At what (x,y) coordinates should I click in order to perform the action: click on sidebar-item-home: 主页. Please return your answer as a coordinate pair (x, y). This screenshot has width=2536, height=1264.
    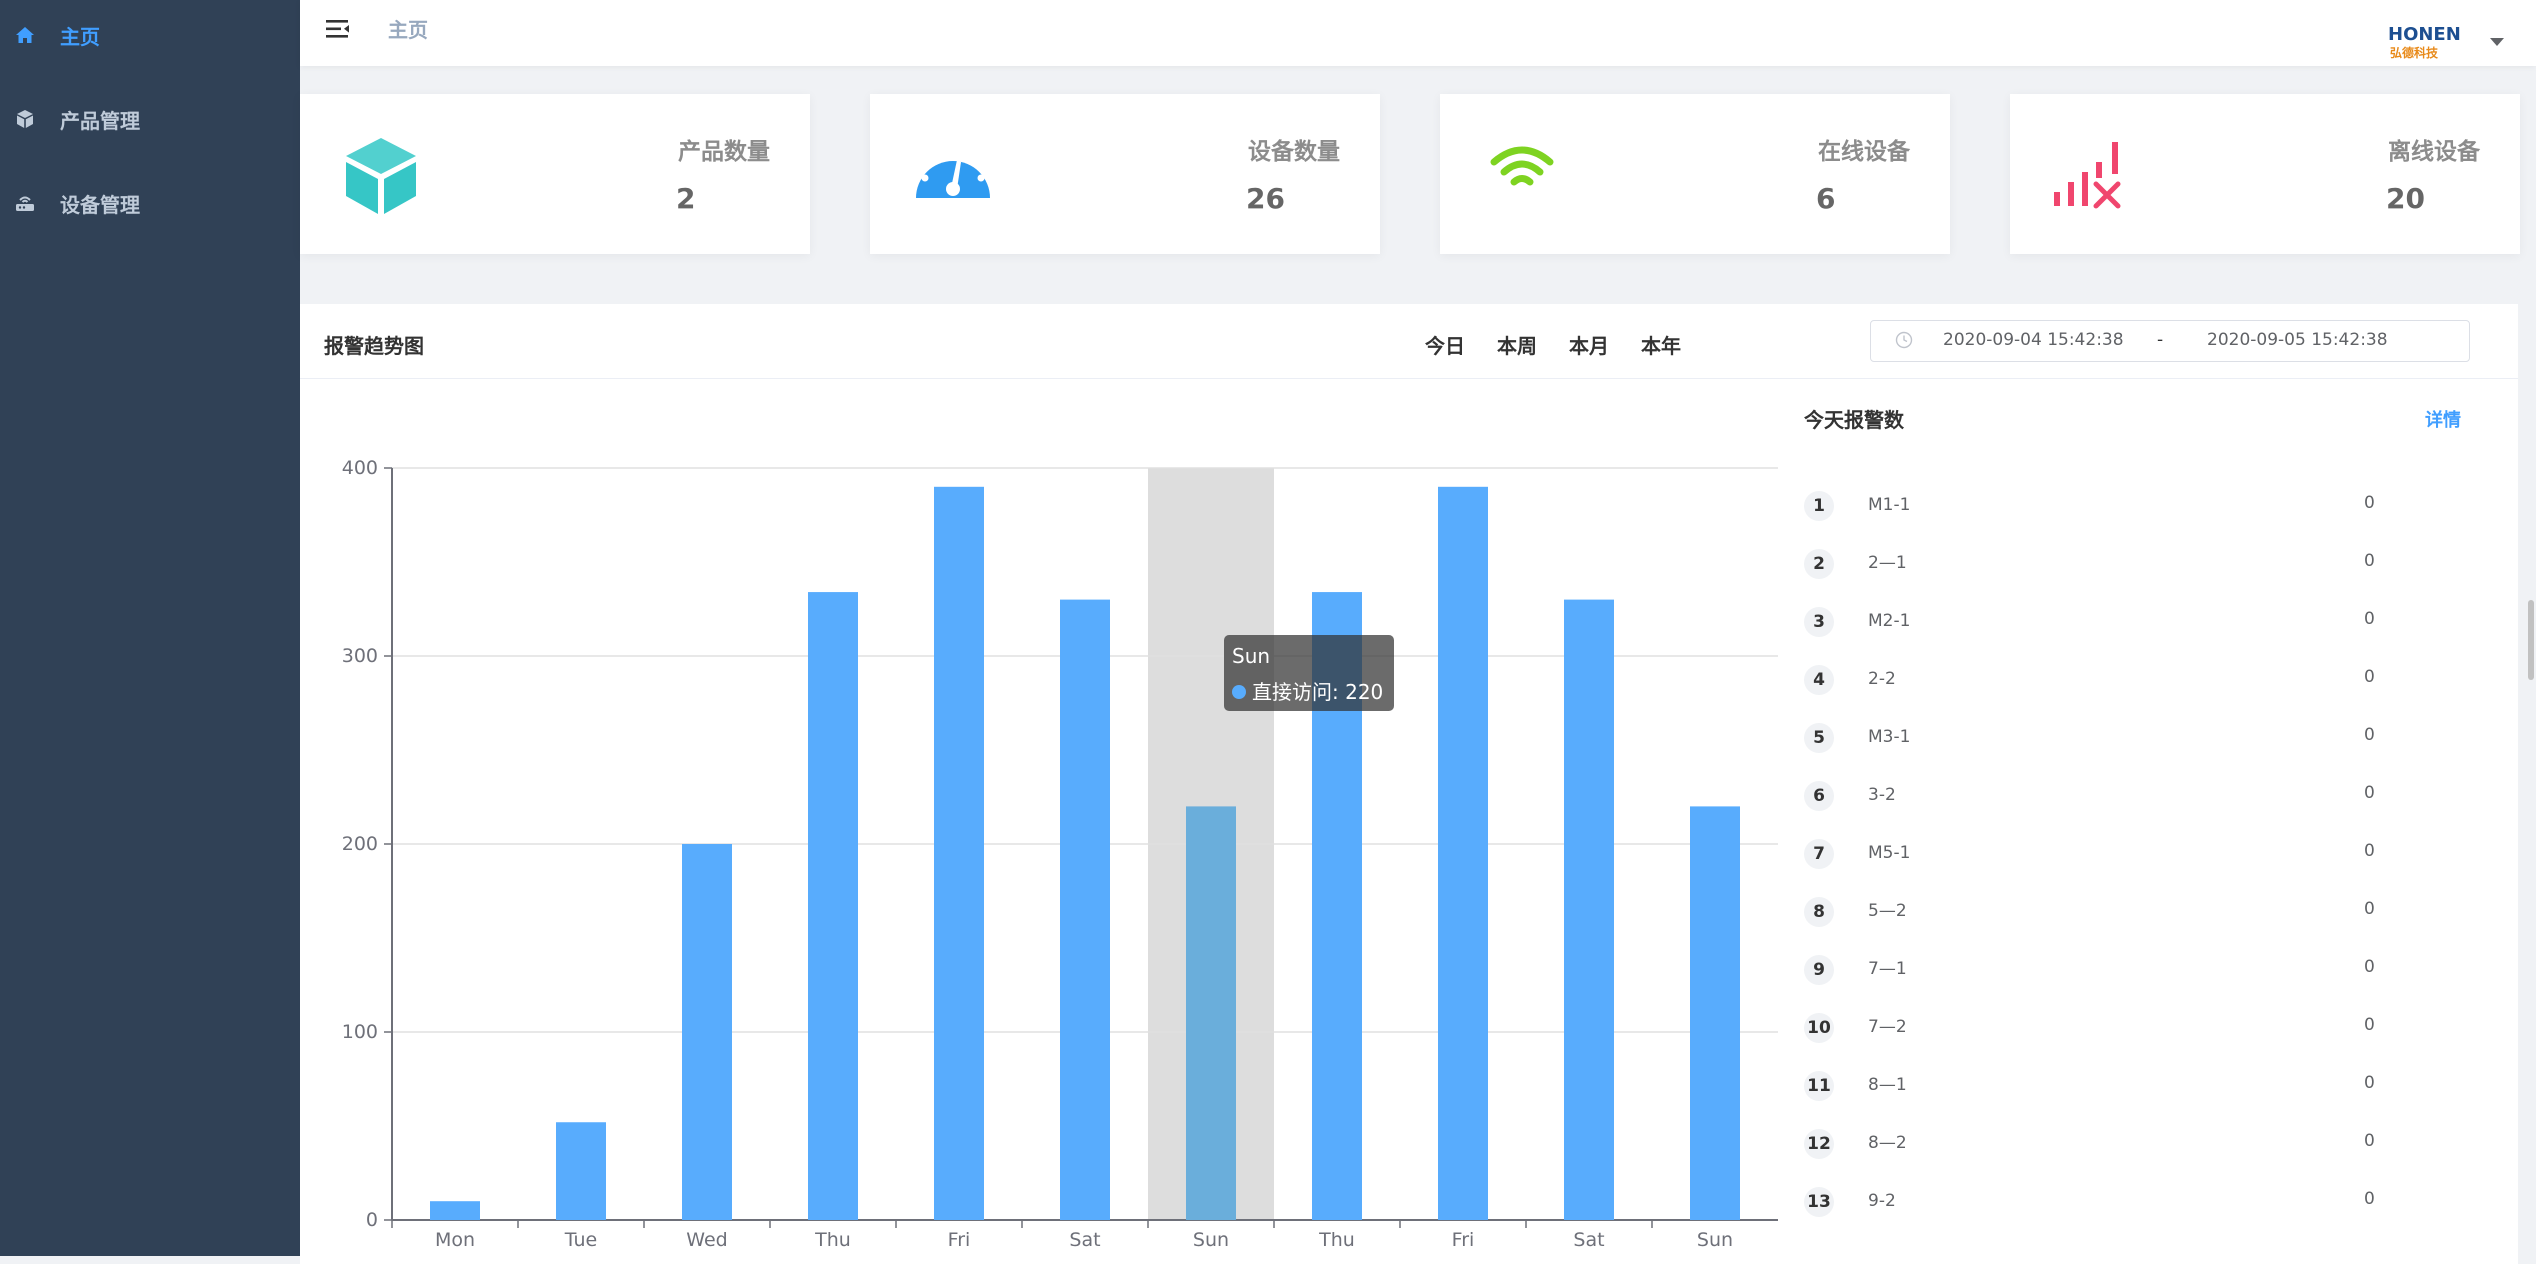
    Looking at the image, I should click on (150, 35).